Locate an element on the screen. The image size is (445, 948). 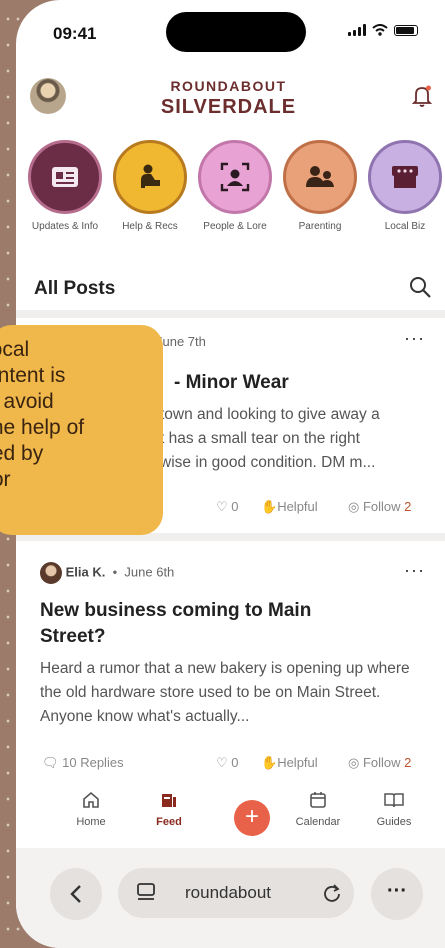
search-icon is located at coordinates (420, 287).